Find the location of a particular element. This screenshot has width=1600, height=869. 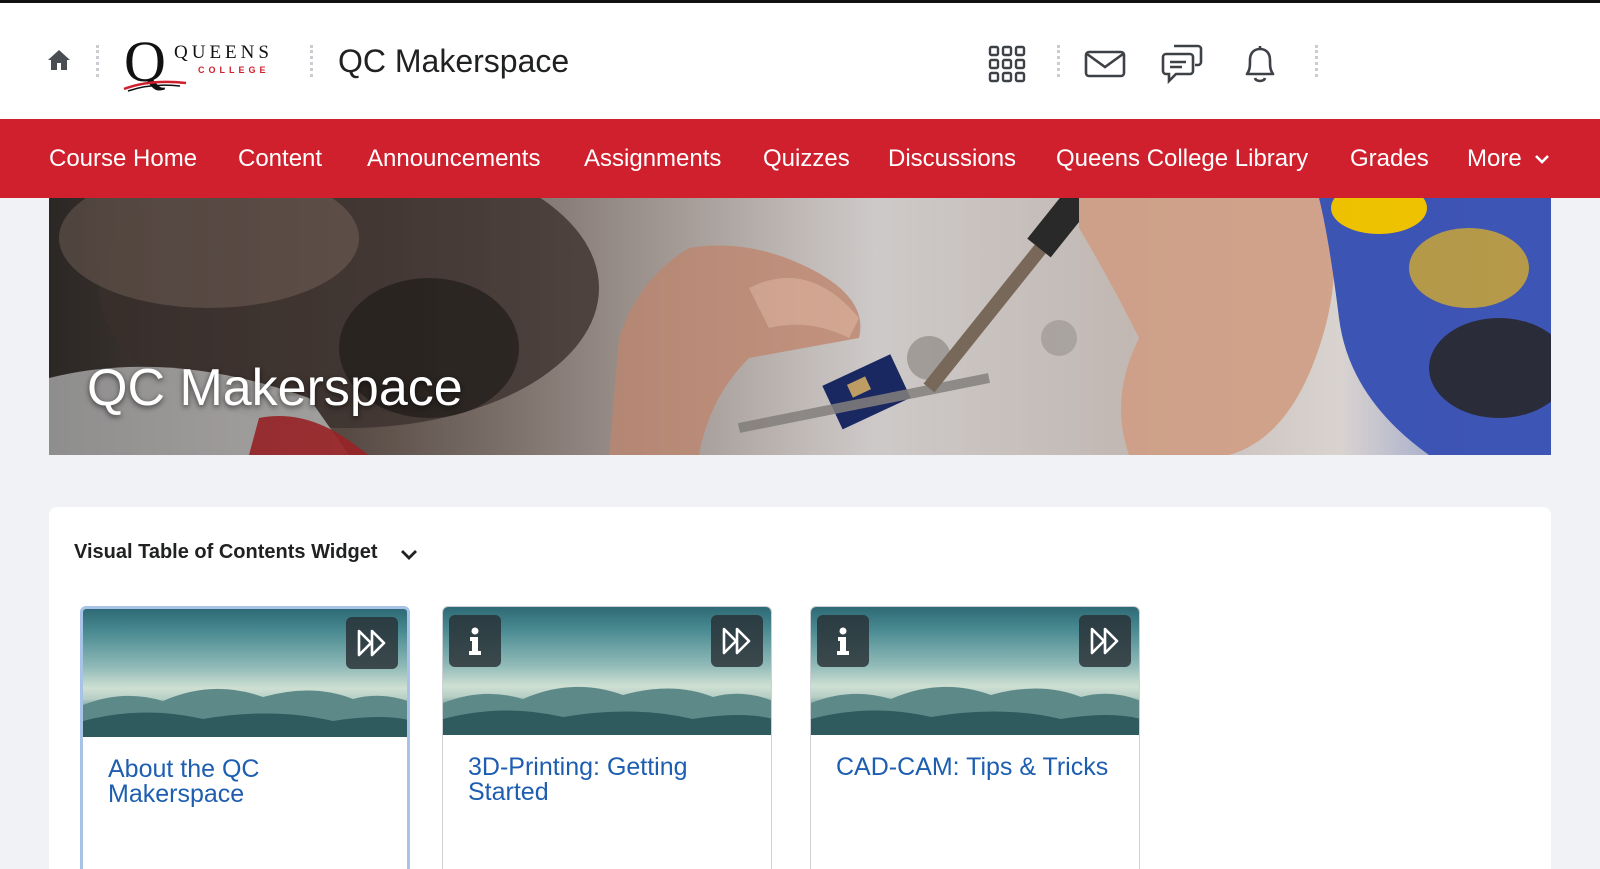

app-grid-icon is located at coordinates (1007, 64).